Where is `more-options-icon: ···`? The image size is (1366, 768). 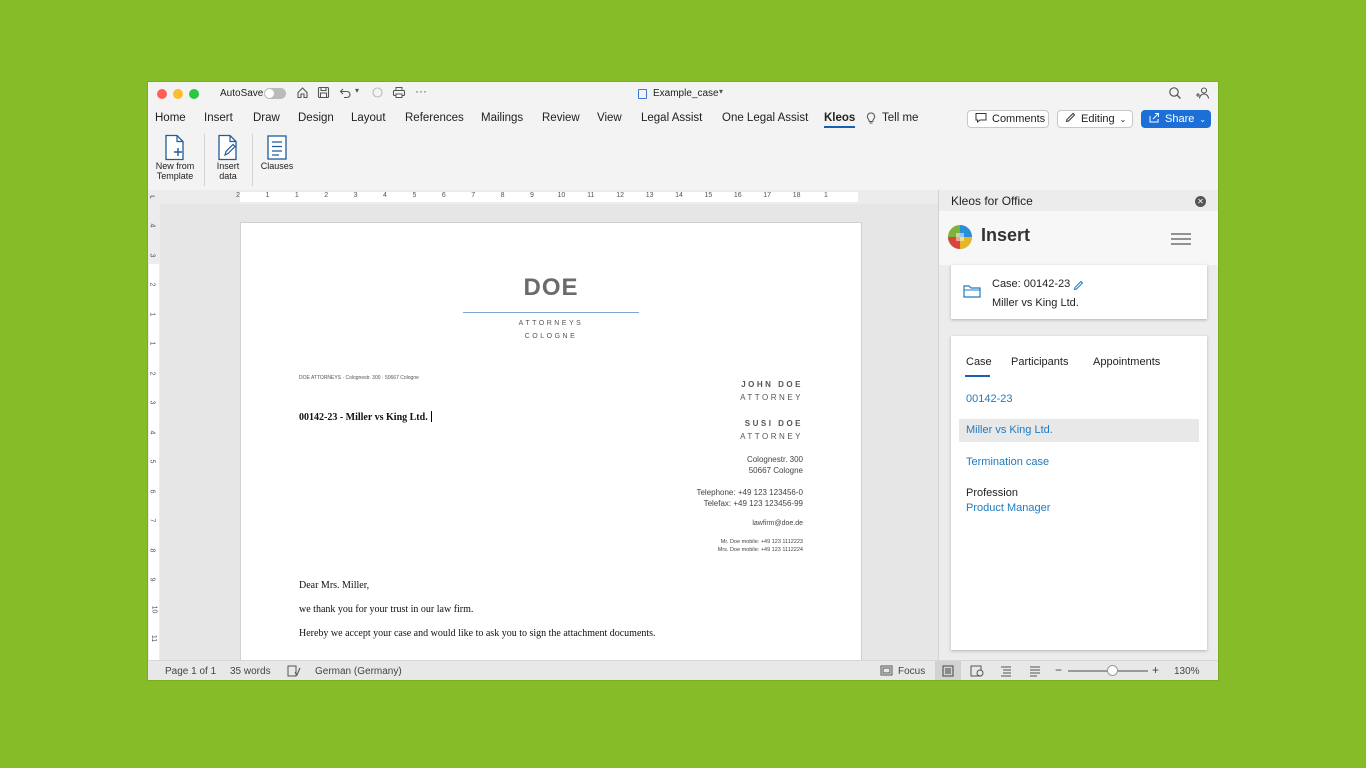
more-options-icon: ··· is located at coordinates (421, 91).